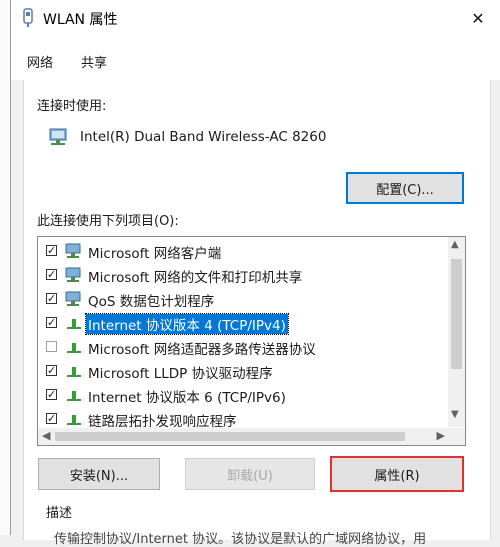 Image resolution: width=500 pixels, height=547 pixels. I want to click on list-item: ✓ Internet 协议版本 6 (TCP/IPv6), so click(243, 395).